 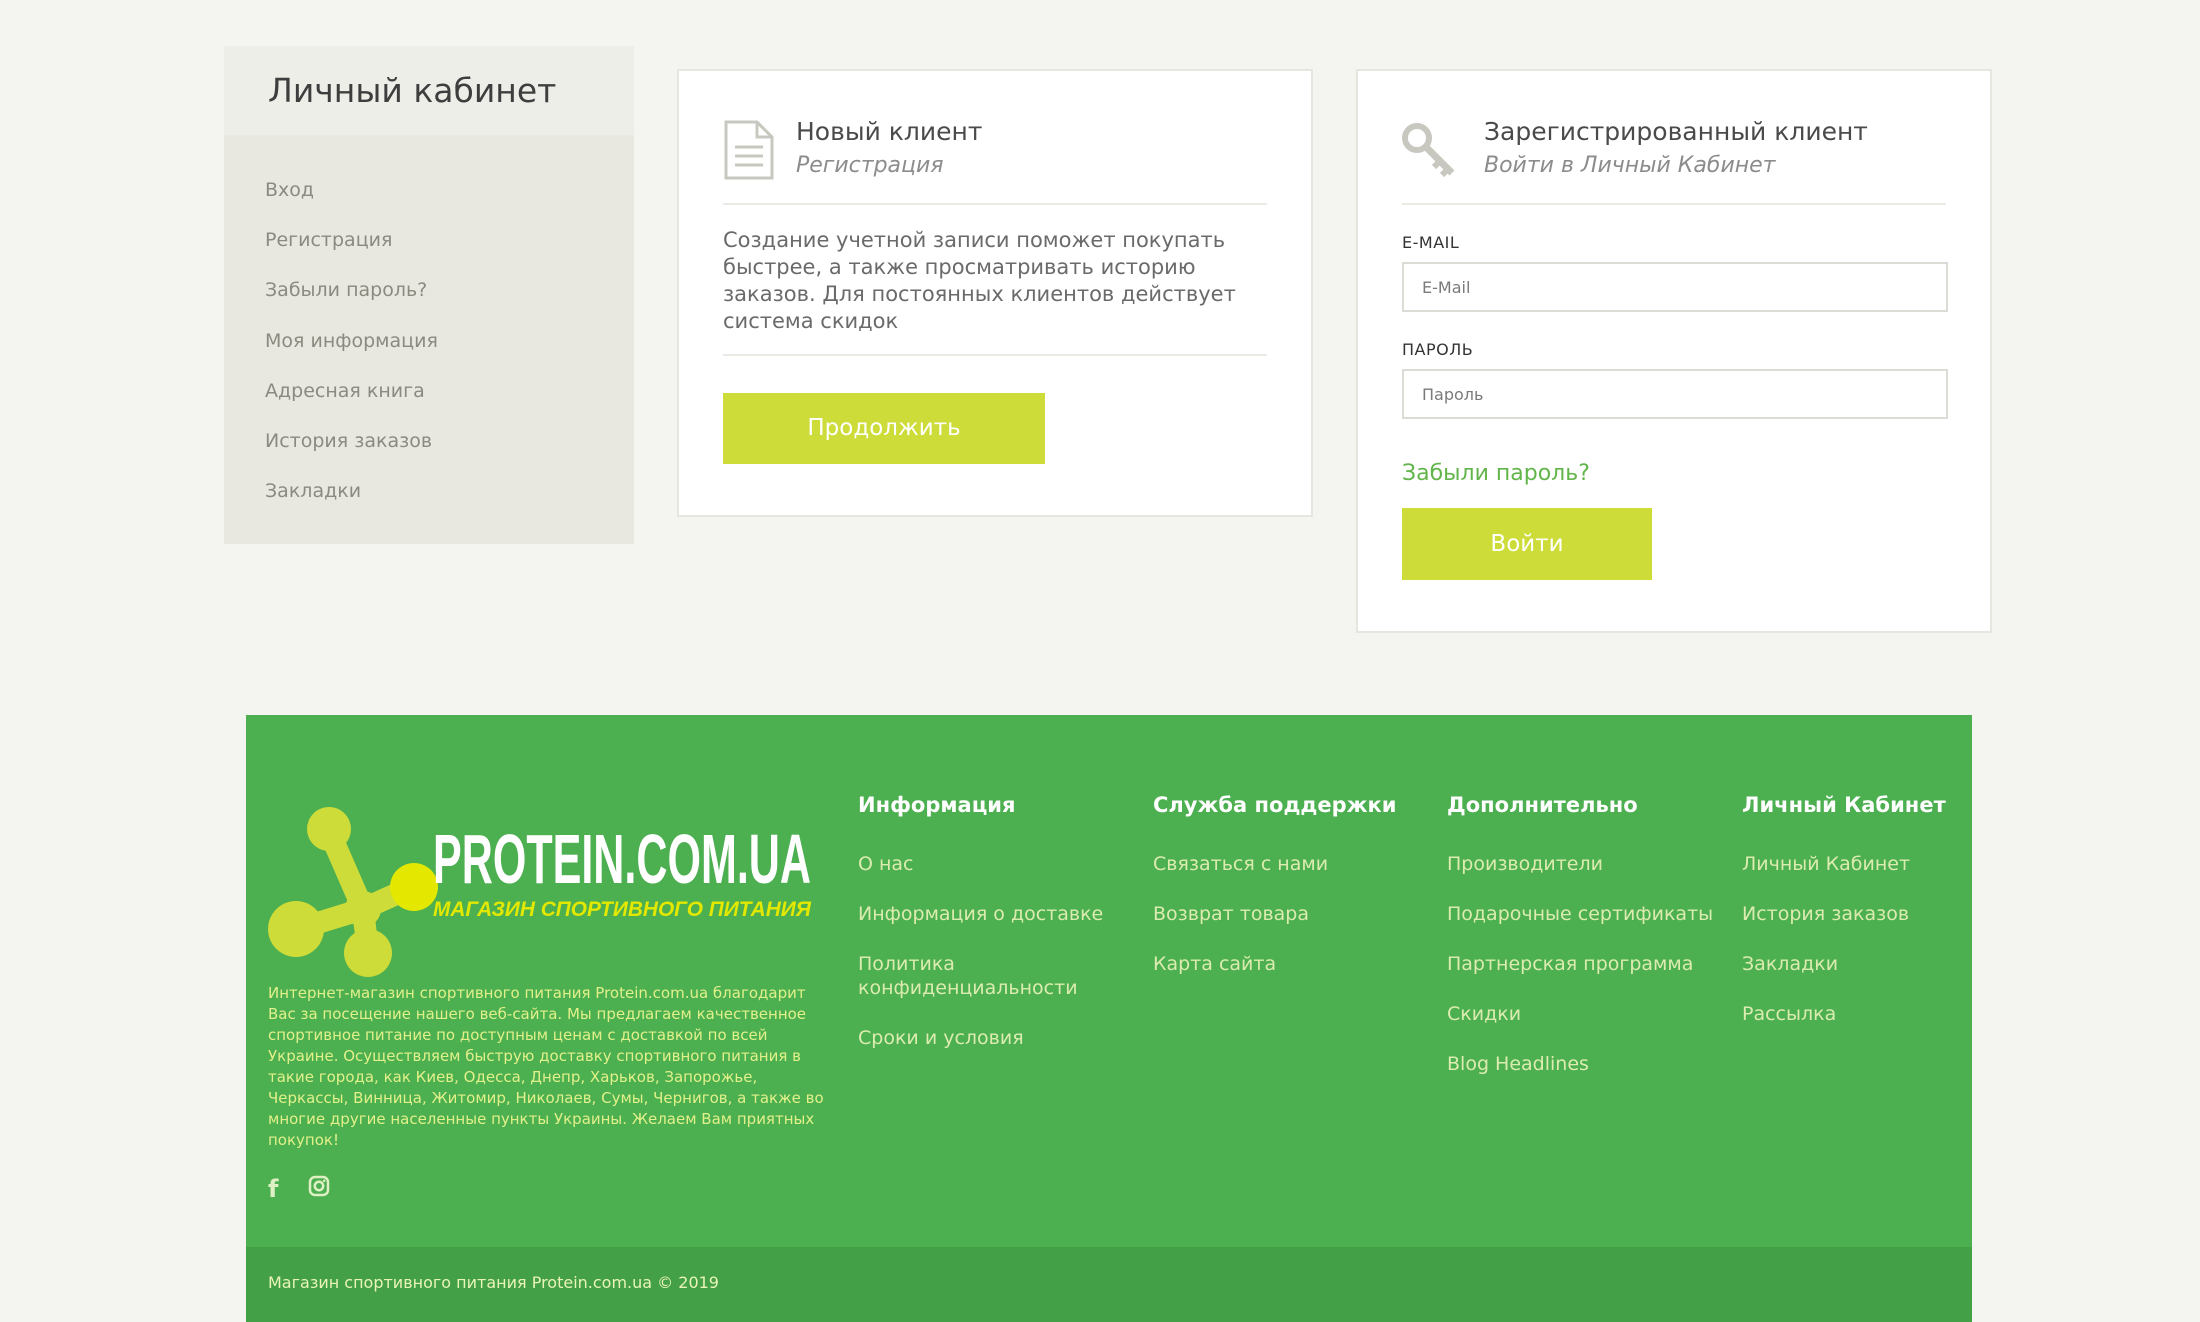 I want to click on sidebar-item-address-book: Адресная книга, so click(x=429, y=391).